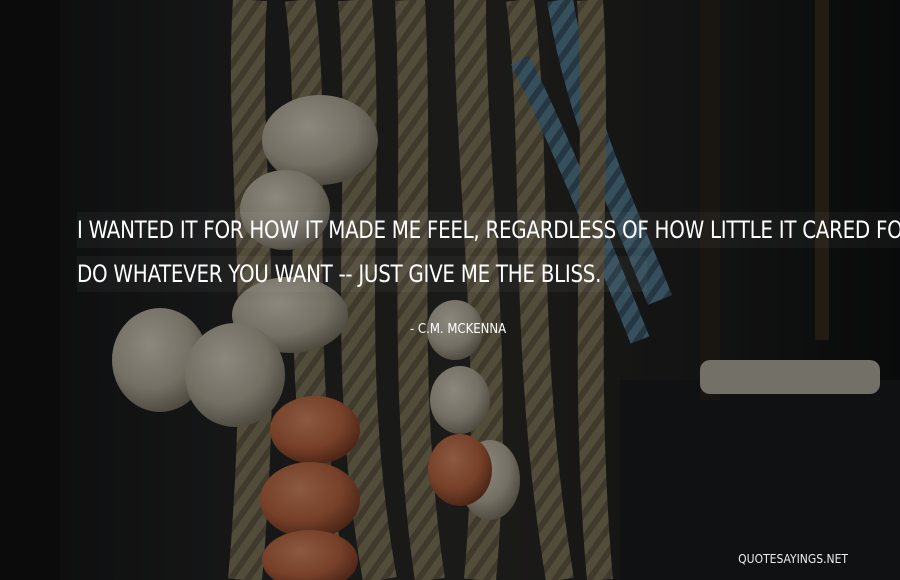 This screenshot has width=900, height=580. I want to click on site-watermark: QUOTESAYINGS.NET, so click(793, 559).